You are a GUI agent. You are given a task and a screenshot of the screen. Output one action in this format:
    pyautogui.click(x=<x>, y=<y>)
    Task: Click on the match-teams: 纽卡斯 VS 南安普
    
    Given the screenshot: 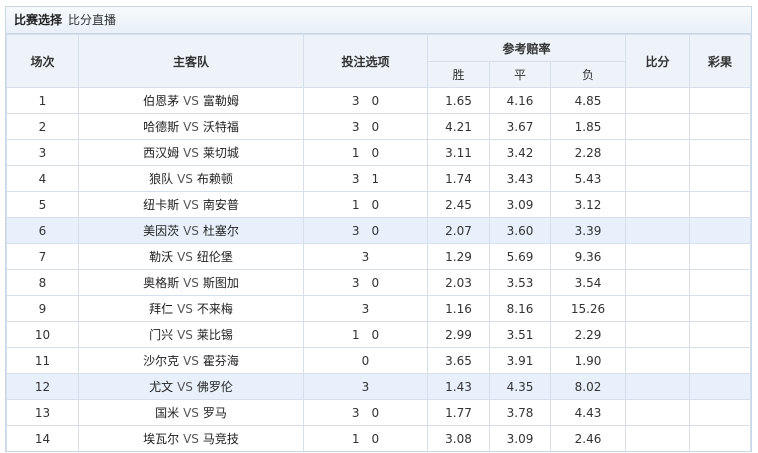 What is the action you would take?
    pyautogui.click(x=191, y=204)
    